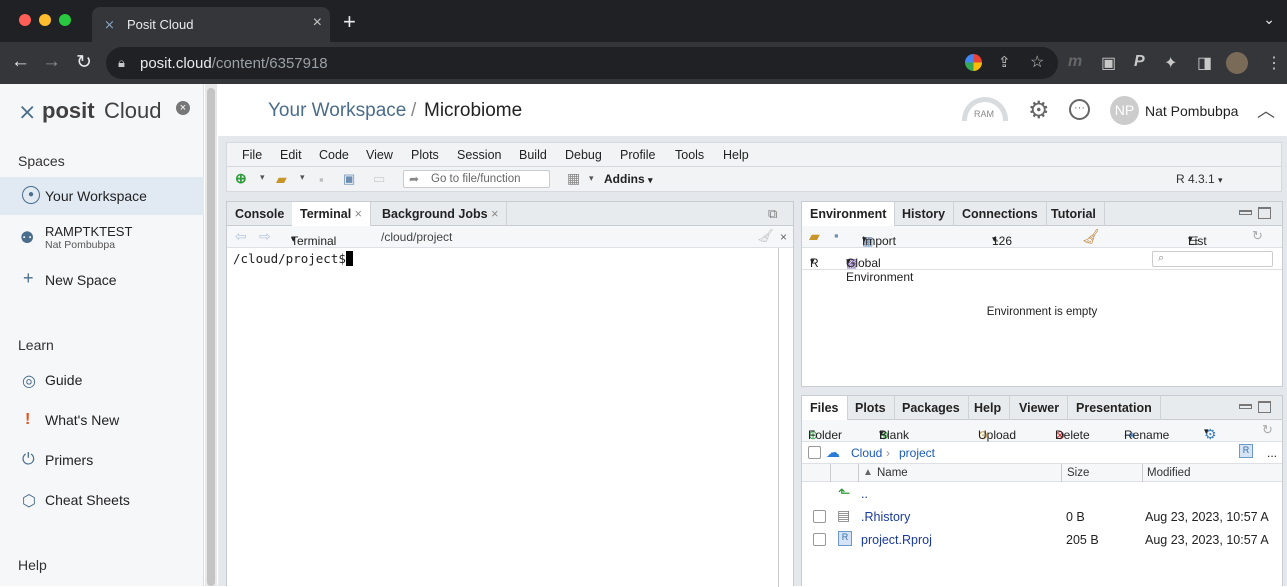 The height and width of the screenshot is (587, 1287). What do you see at coordinates (321, 179) in the screenshot?
I see `save-icon: ▪` at bounding box center [321, 179].